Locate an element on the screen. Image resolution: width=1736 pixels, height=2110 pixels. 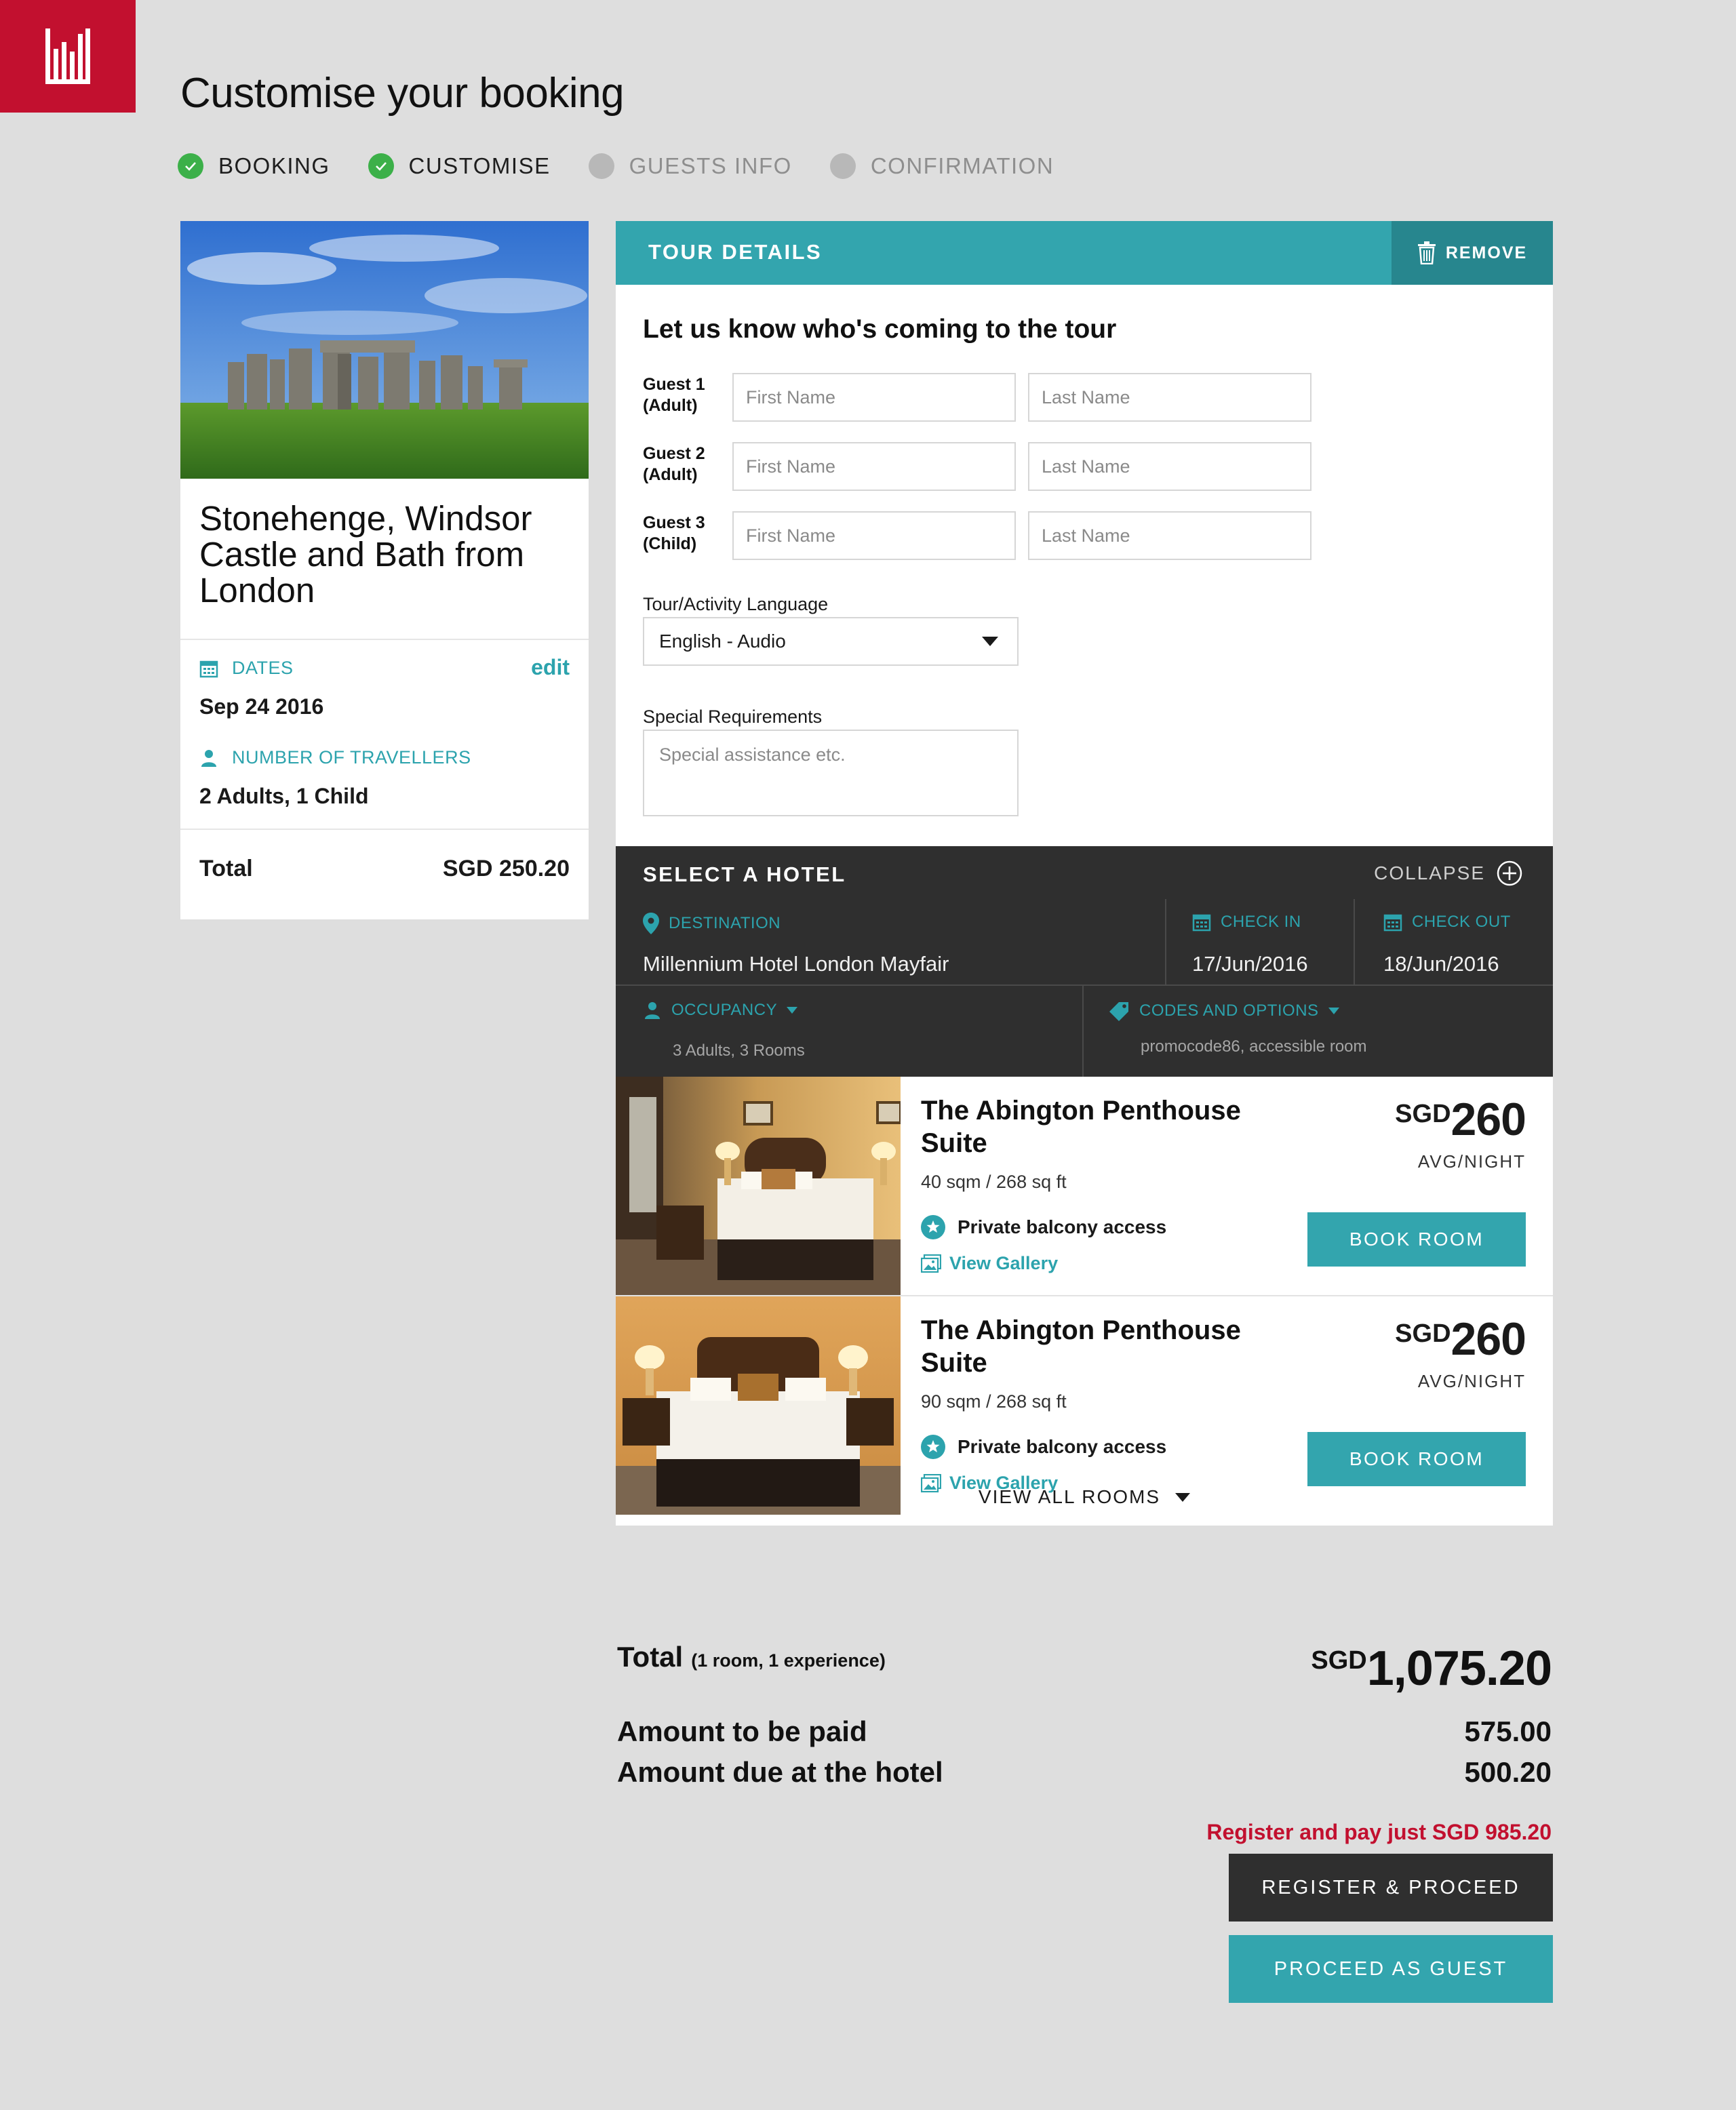
guest-3-label: Guest 3 (Child) is located at coordinates (674, 534).